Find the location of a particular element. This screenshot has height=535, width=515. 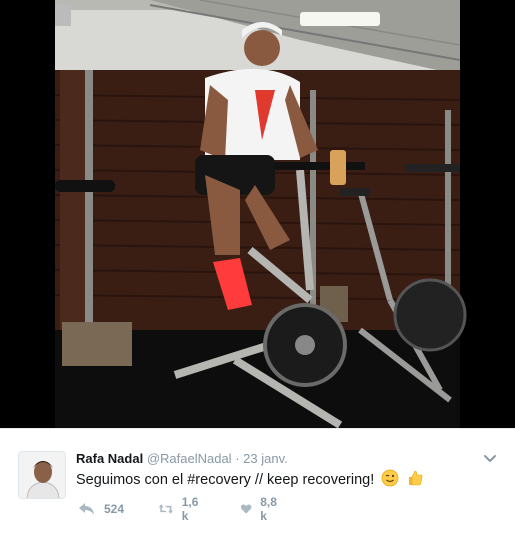

like-action: 8,8 k is located at coordinates (260, 509).